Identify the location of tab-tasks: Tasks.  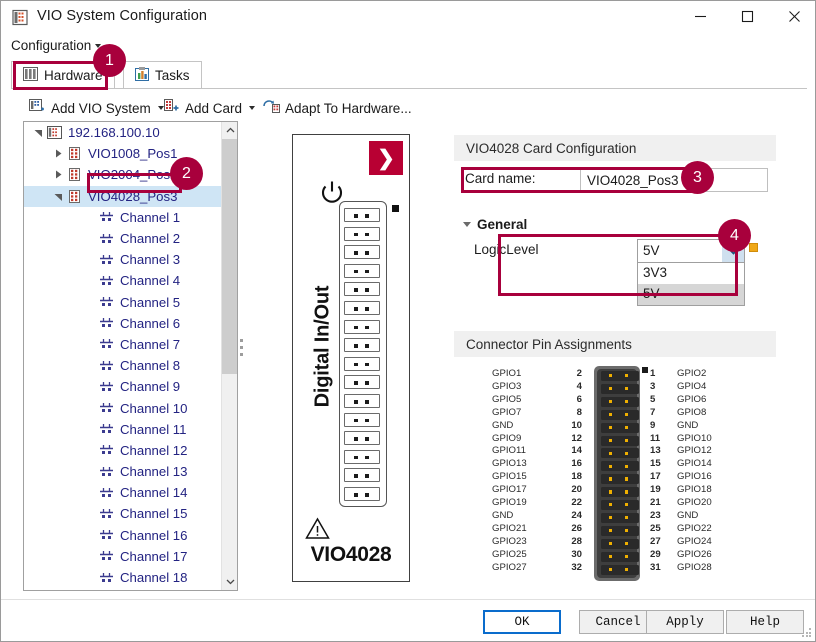
(162, 75).